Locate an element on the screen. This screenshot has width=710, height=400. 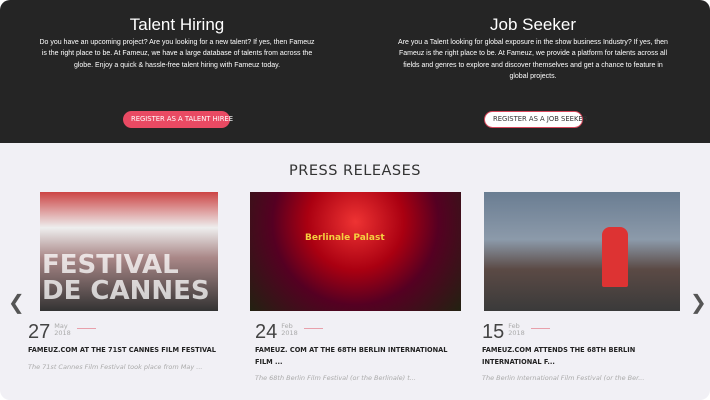
date-day: 27 is located at coordinates (39, 332).